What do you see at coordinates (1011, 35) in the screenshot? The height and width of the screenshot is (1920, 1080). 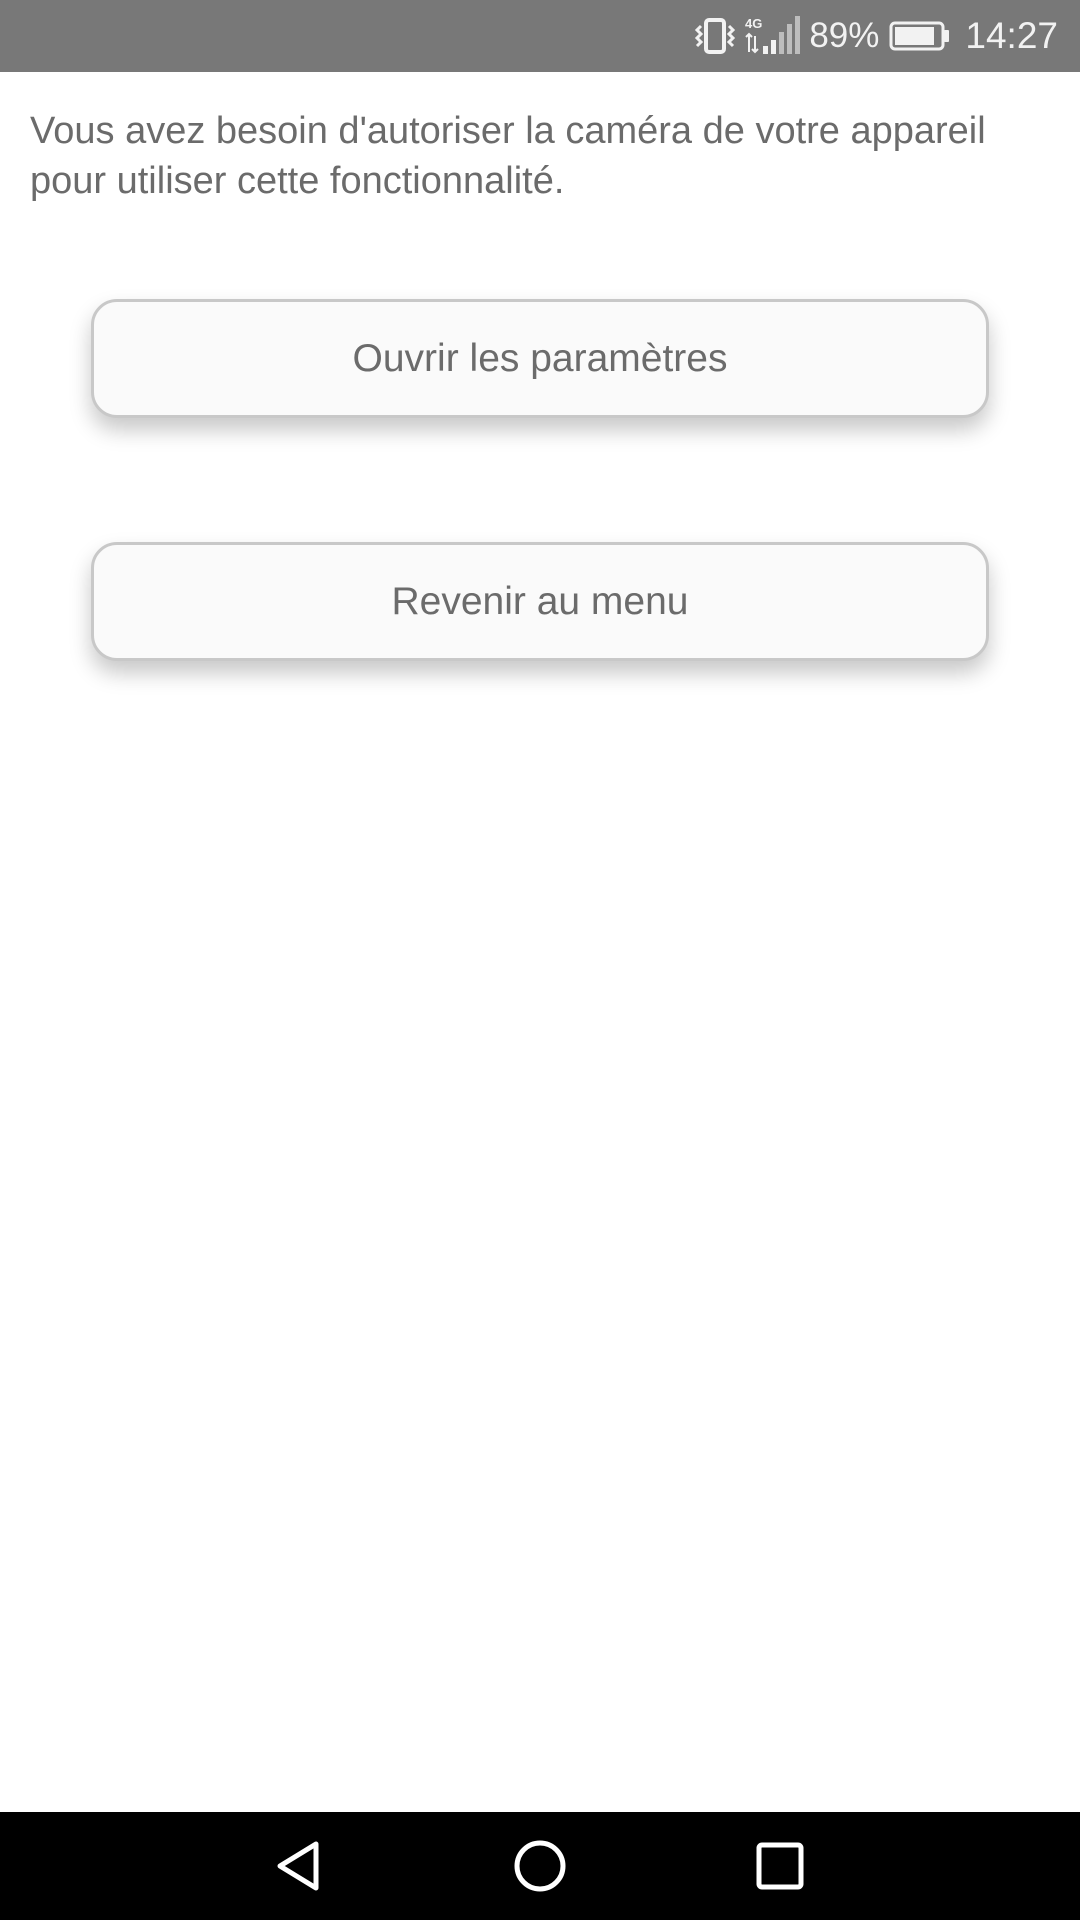 I see `clock: 14:27` at bounding box center [1011, 35].